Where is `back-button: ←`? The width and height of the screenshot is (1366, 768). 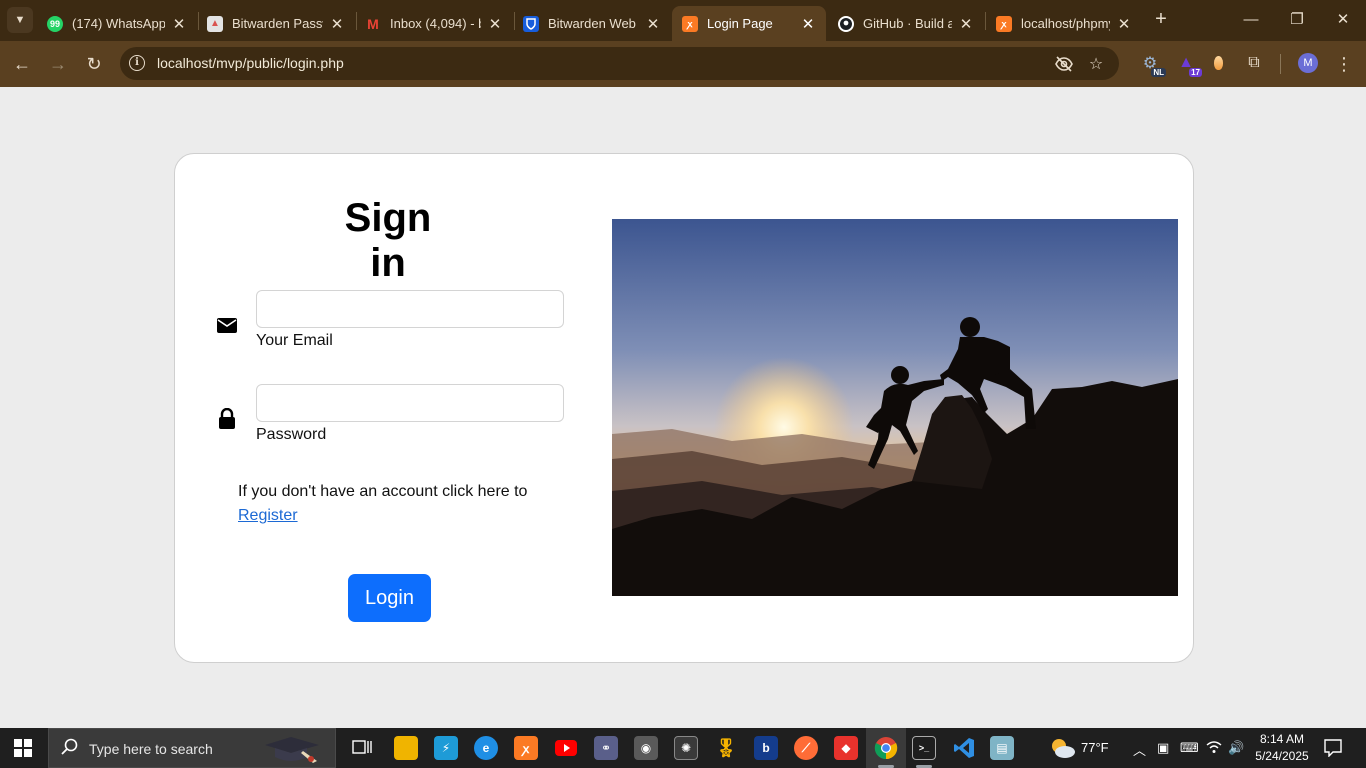 back-button: ← is located at coordinates (22, 64).